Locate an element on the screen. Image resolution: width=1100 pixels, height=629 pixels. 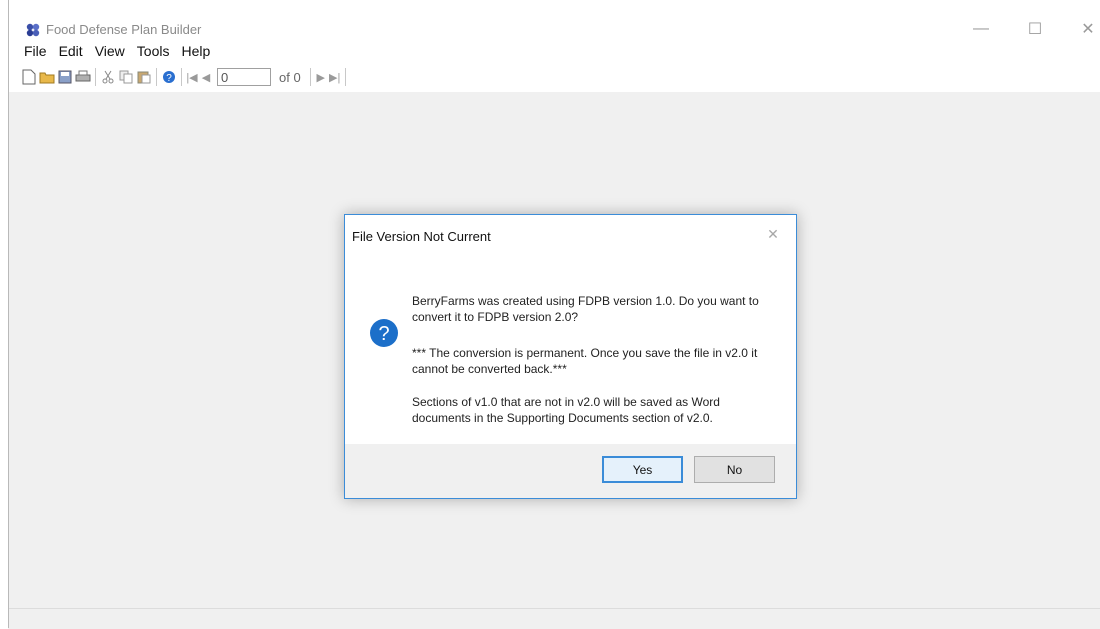
minimize-icon: — is located at coordinates (981, 28).